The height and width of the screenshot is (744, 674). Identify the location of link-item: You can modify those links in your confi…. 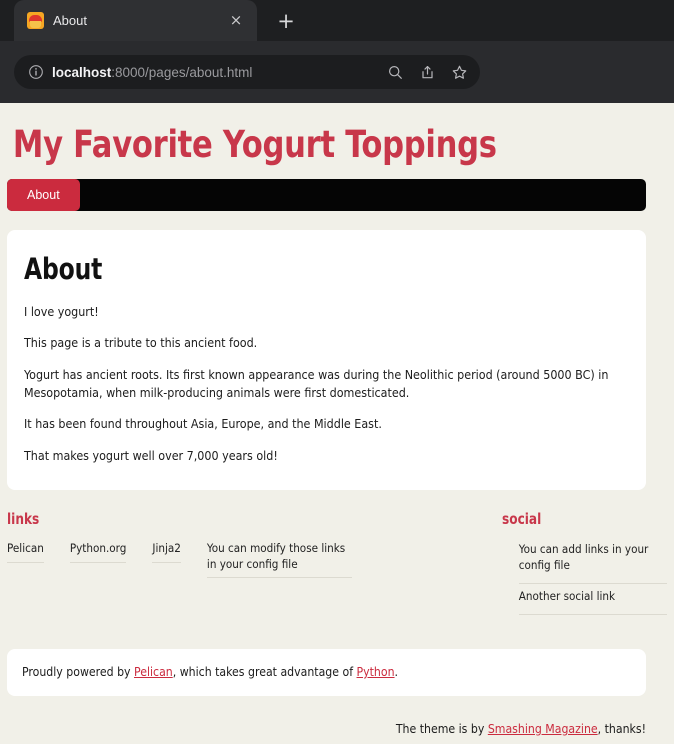
(279, 558).